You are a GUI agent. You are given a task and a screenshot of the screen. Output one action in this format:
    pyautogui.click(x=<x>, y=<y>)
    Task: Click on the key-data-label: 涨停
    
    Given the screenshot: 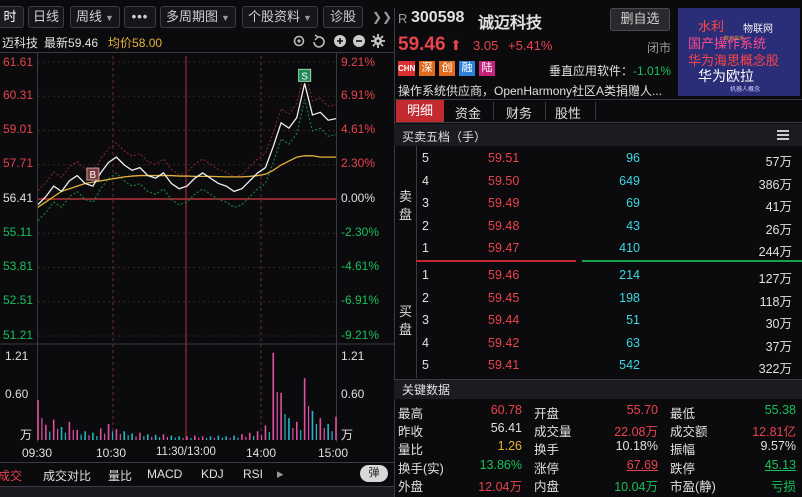 What is the action you would take?
    pyautogui.click(x=547, y=468)
    